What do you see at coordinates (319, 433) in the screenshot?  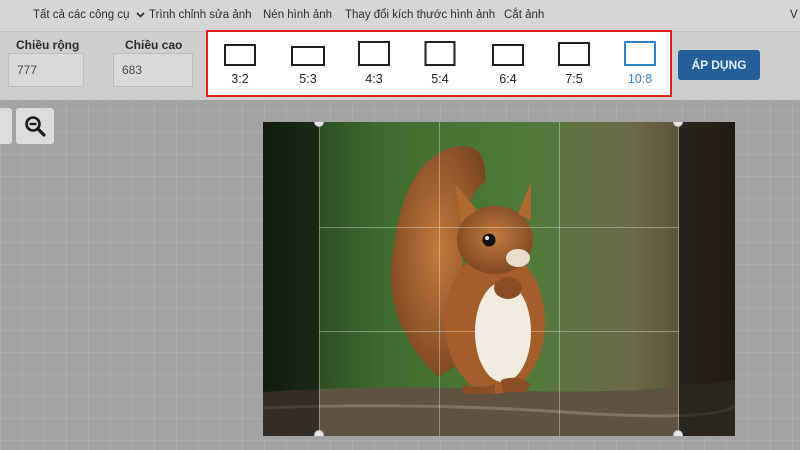 I see `crop-handle-bottom-left` at bounding box center [319, 433].